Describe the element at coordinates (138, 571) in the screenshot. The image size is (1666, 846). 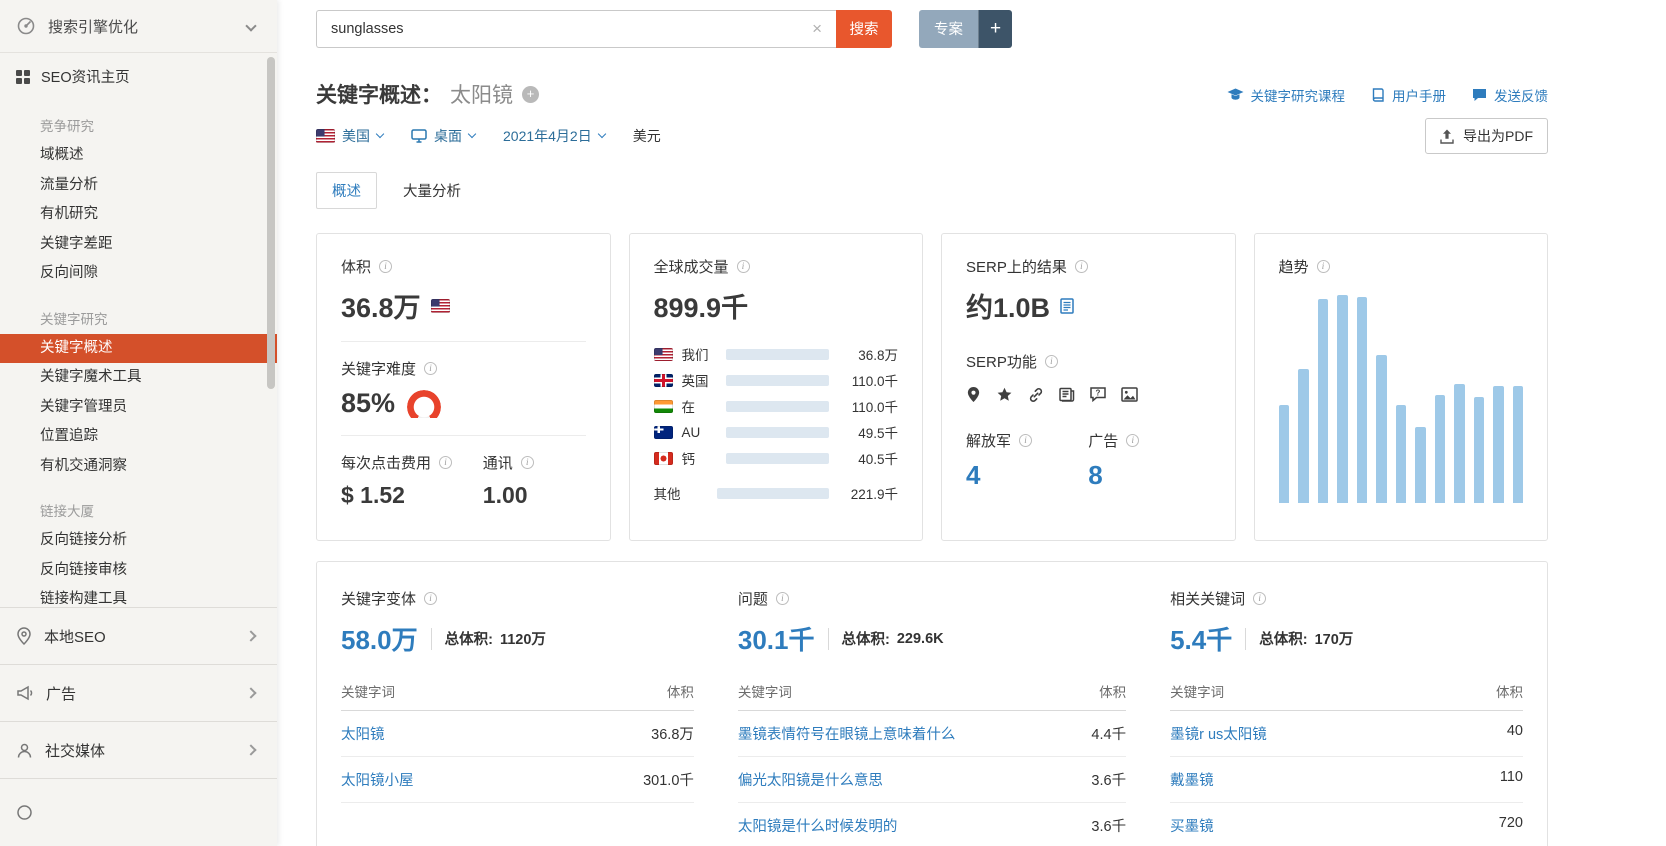
I see `sidebar-item-backlink-audit: 反向链接审核` at that location.